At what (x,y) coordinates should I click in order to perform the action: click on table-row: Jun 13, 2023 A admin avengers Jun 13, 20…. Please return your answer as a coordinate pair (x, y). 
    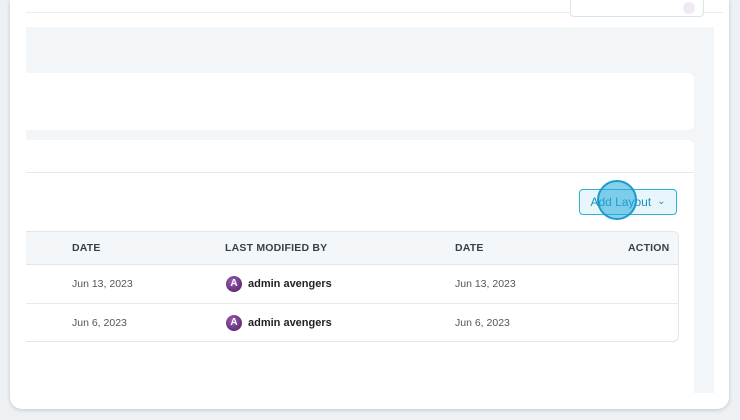
    Looking at the image, I should click on (352, 284).